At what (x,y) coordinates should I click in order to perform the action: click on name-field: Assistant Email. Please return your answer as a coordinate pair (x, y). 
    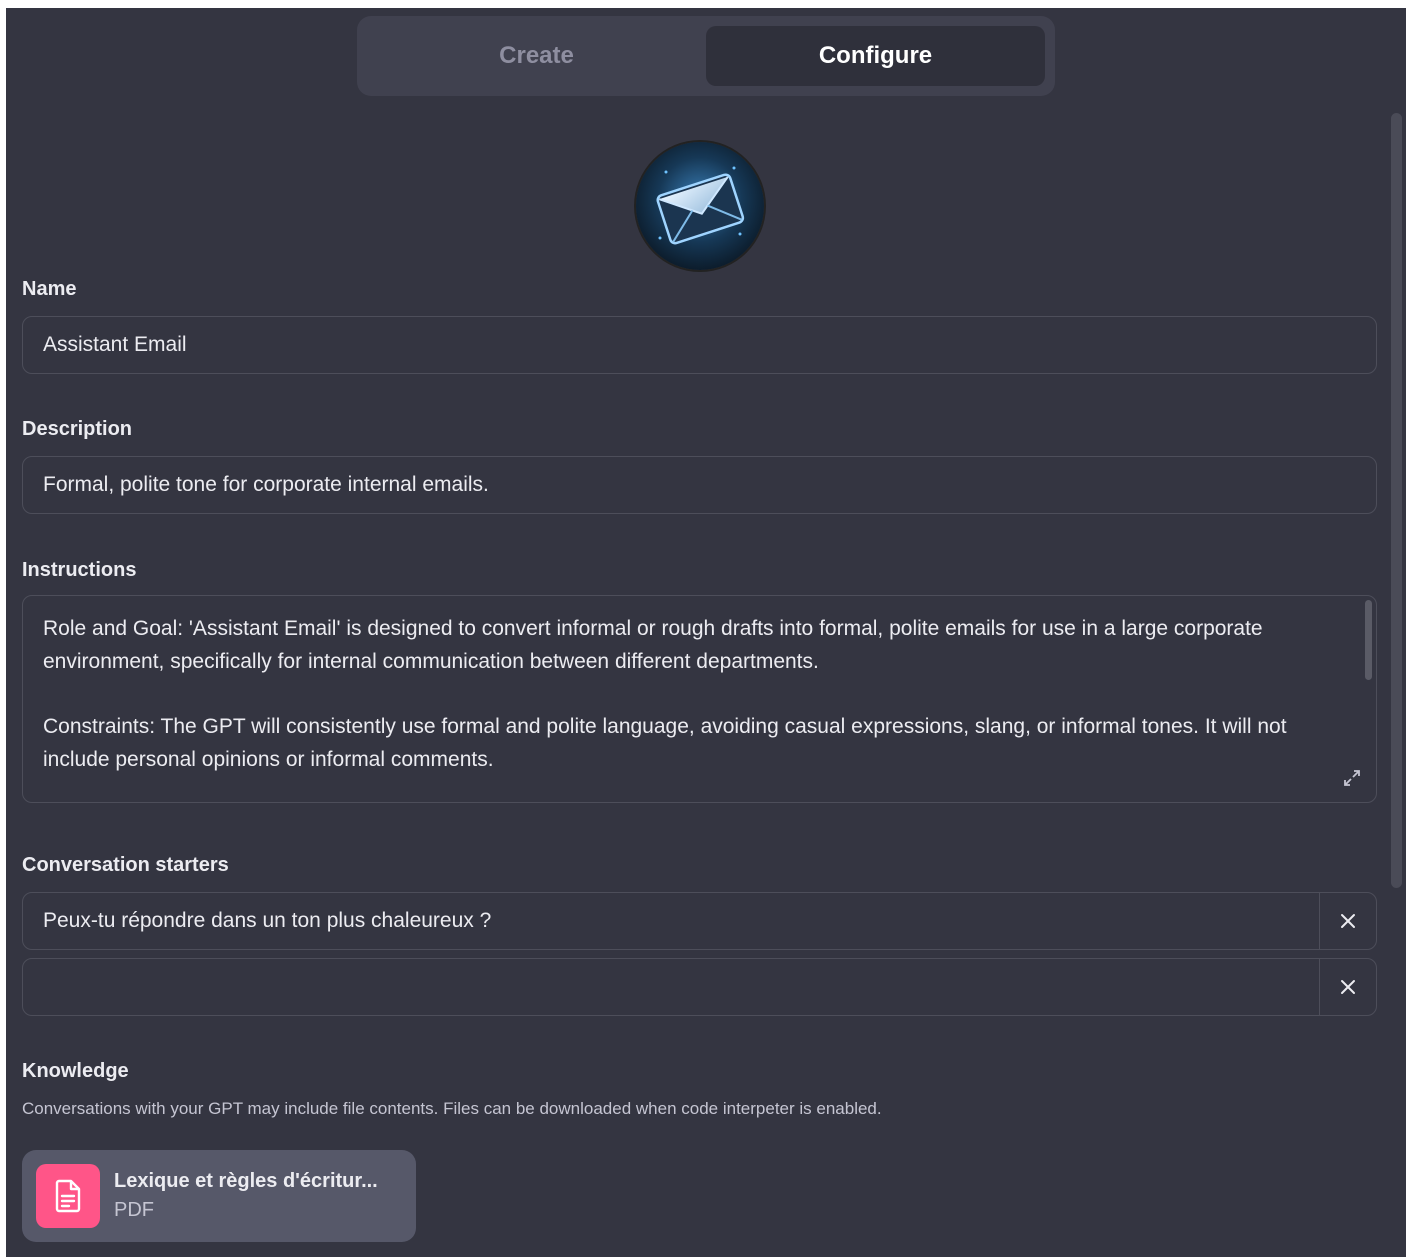
    Looking at the image, I should click on (699, 345).